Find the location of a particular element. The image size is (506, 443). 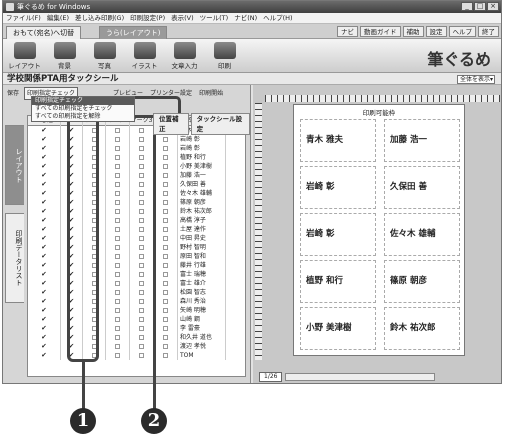

help-button: ヘルプ is located at coordinates (462, 31).